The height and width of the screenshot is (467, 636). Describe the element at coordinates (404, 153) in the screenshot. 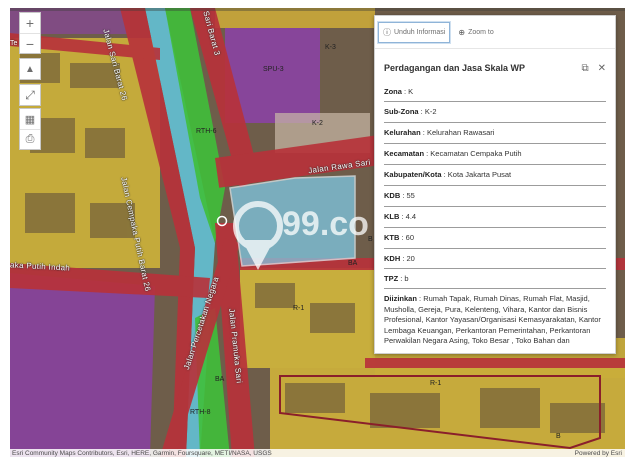

I see `field-key: Kecamatan` at that location.